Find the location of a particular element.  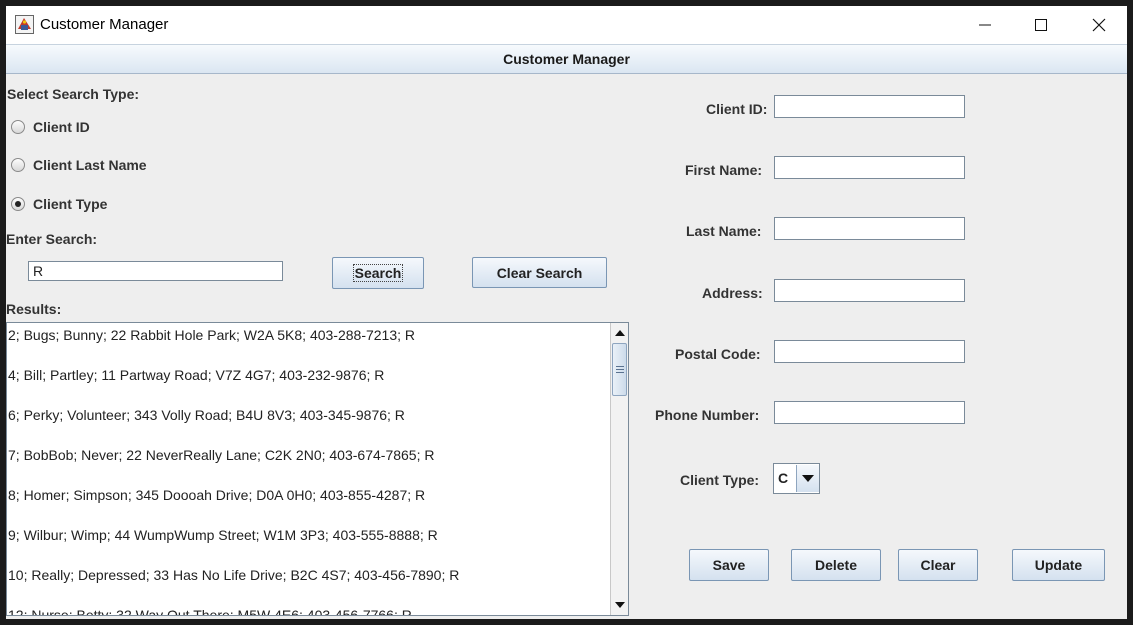

close-button is located at coordinates (1099, 25).